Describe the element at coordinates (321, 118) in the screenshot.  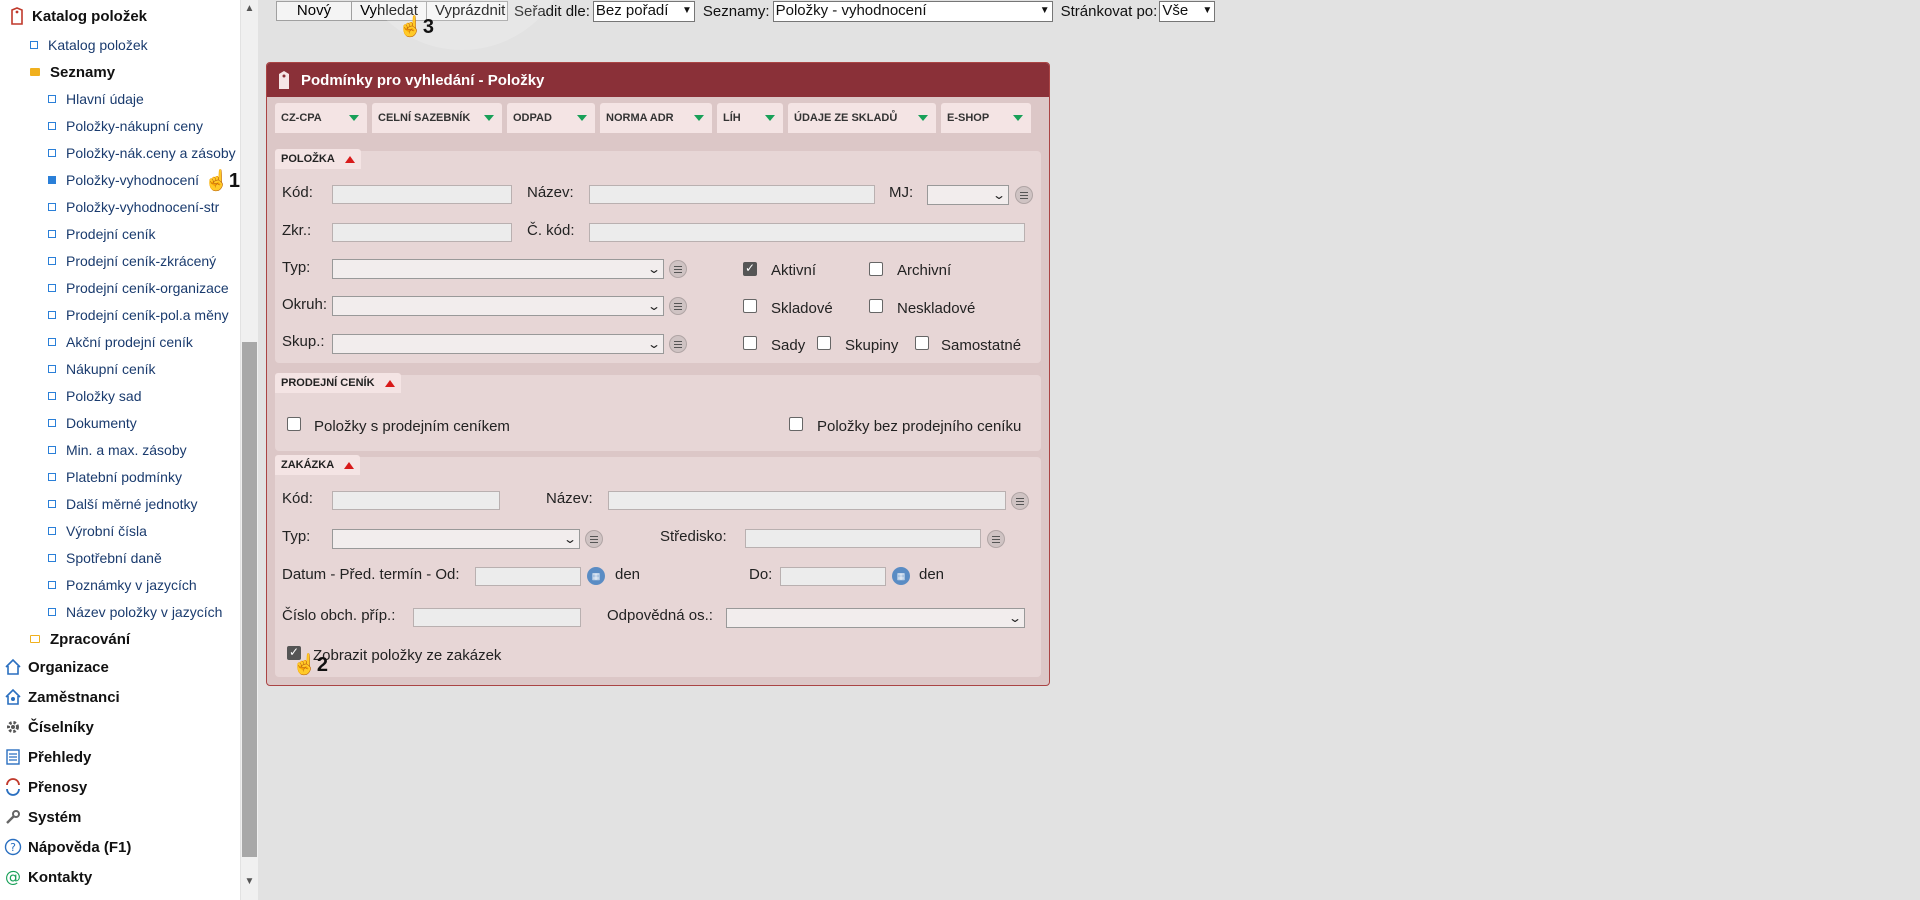
I see `tab-0: CZ-CPA` at that location.